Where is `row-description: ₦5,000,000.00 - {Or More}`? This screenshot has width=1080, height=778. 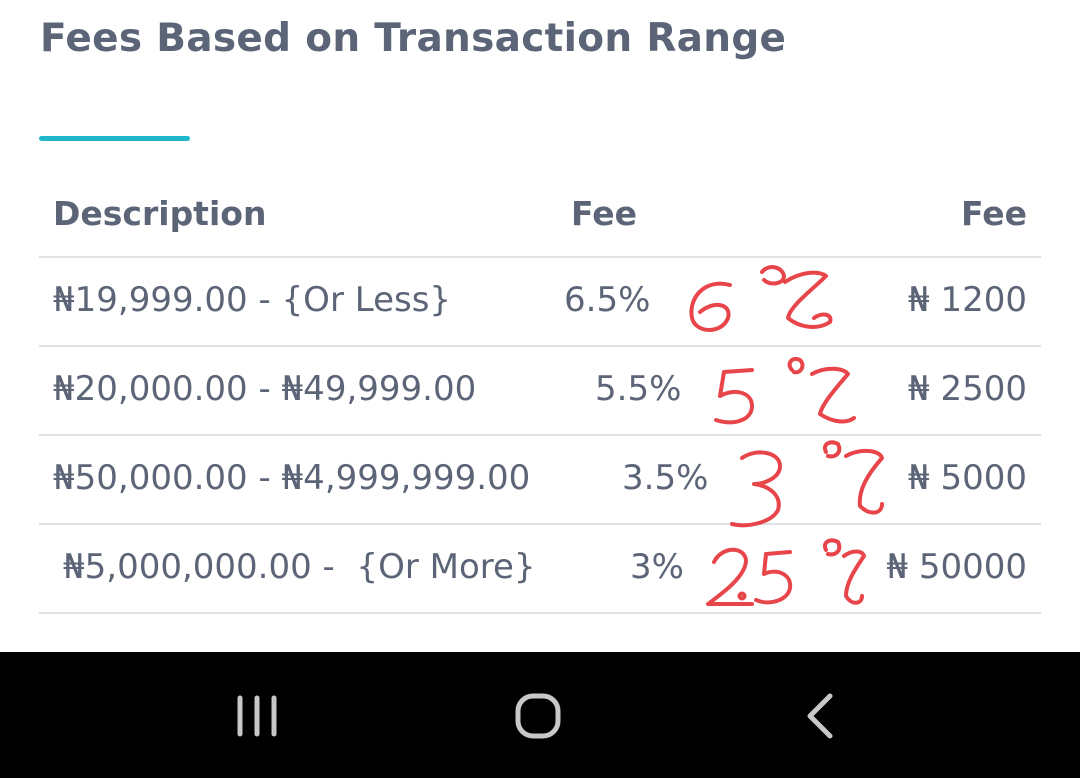
row-description: ₦5,000,000.00 - {Or More} is located at coordinates (299, 567).